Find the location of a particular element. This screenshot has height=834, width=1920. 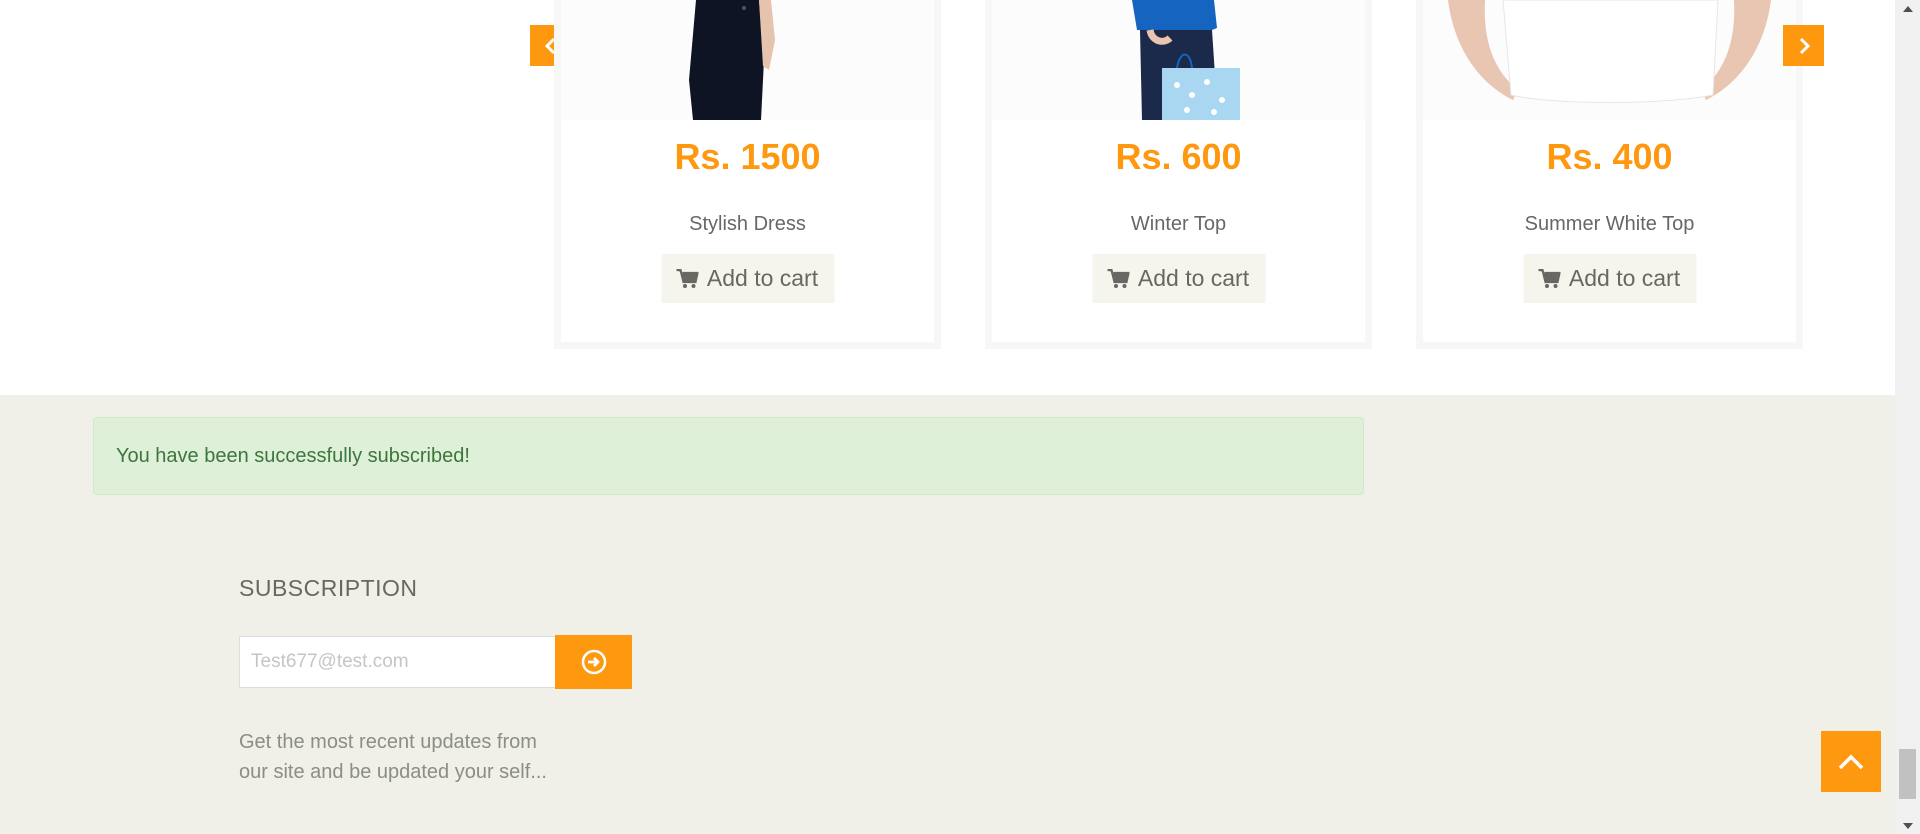

subscription-title: SUBSCRIPTION is located at coordinates (328, 588).